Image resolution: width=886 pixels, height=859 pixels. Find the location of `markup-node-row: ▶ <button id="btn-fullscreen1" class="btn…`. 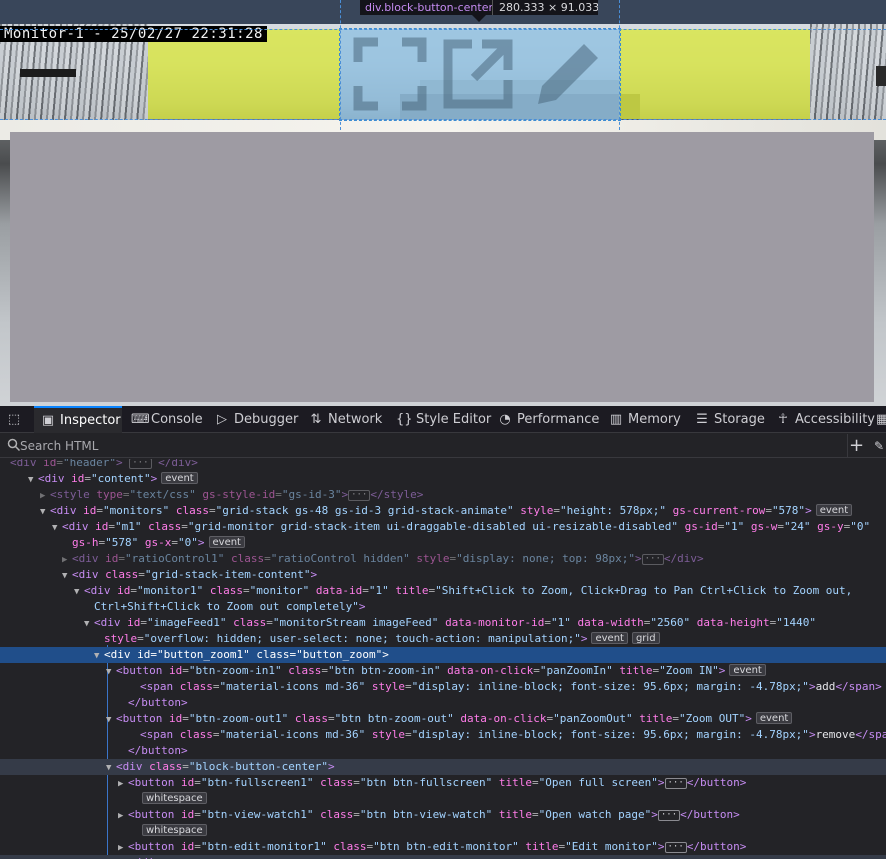

markup-node-row: ▶ <button id="btn-fullscreen1" class="btn… is located at coordinates (443, 783).